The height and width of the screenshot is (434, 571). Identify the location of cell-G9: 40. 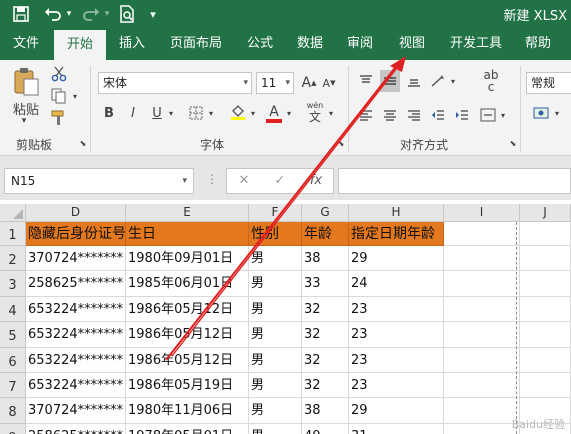
(325, 428).